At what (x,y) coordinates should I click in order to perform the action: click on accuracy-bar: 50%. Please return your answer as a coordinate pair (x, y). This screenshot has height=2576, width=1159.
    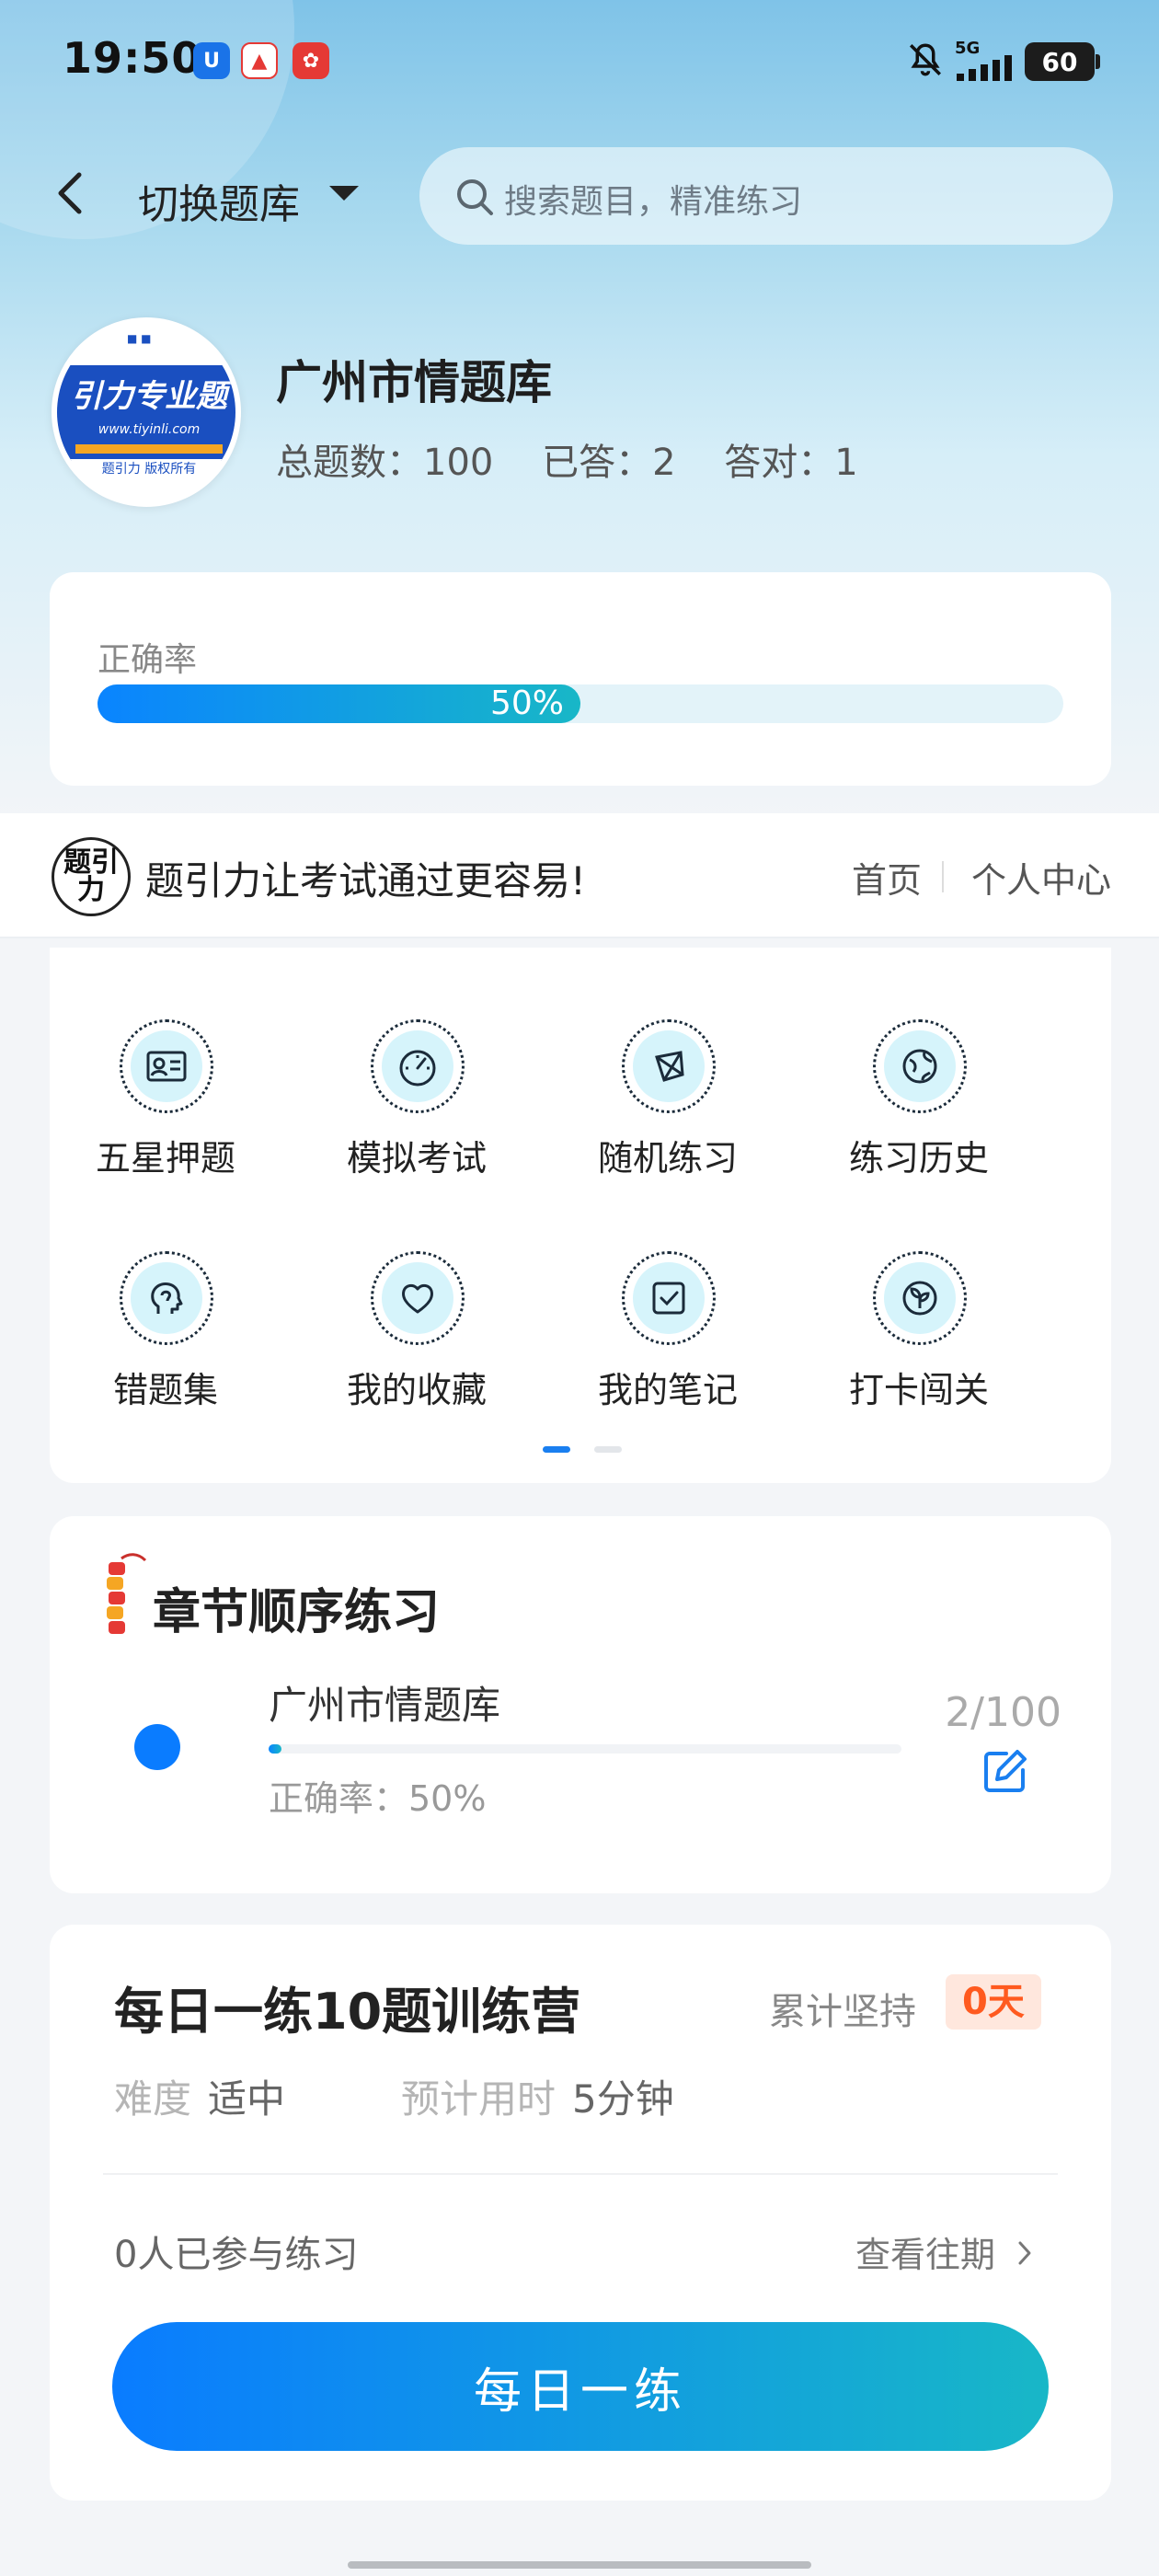
    Looking at the image, I should click on (580, 703).